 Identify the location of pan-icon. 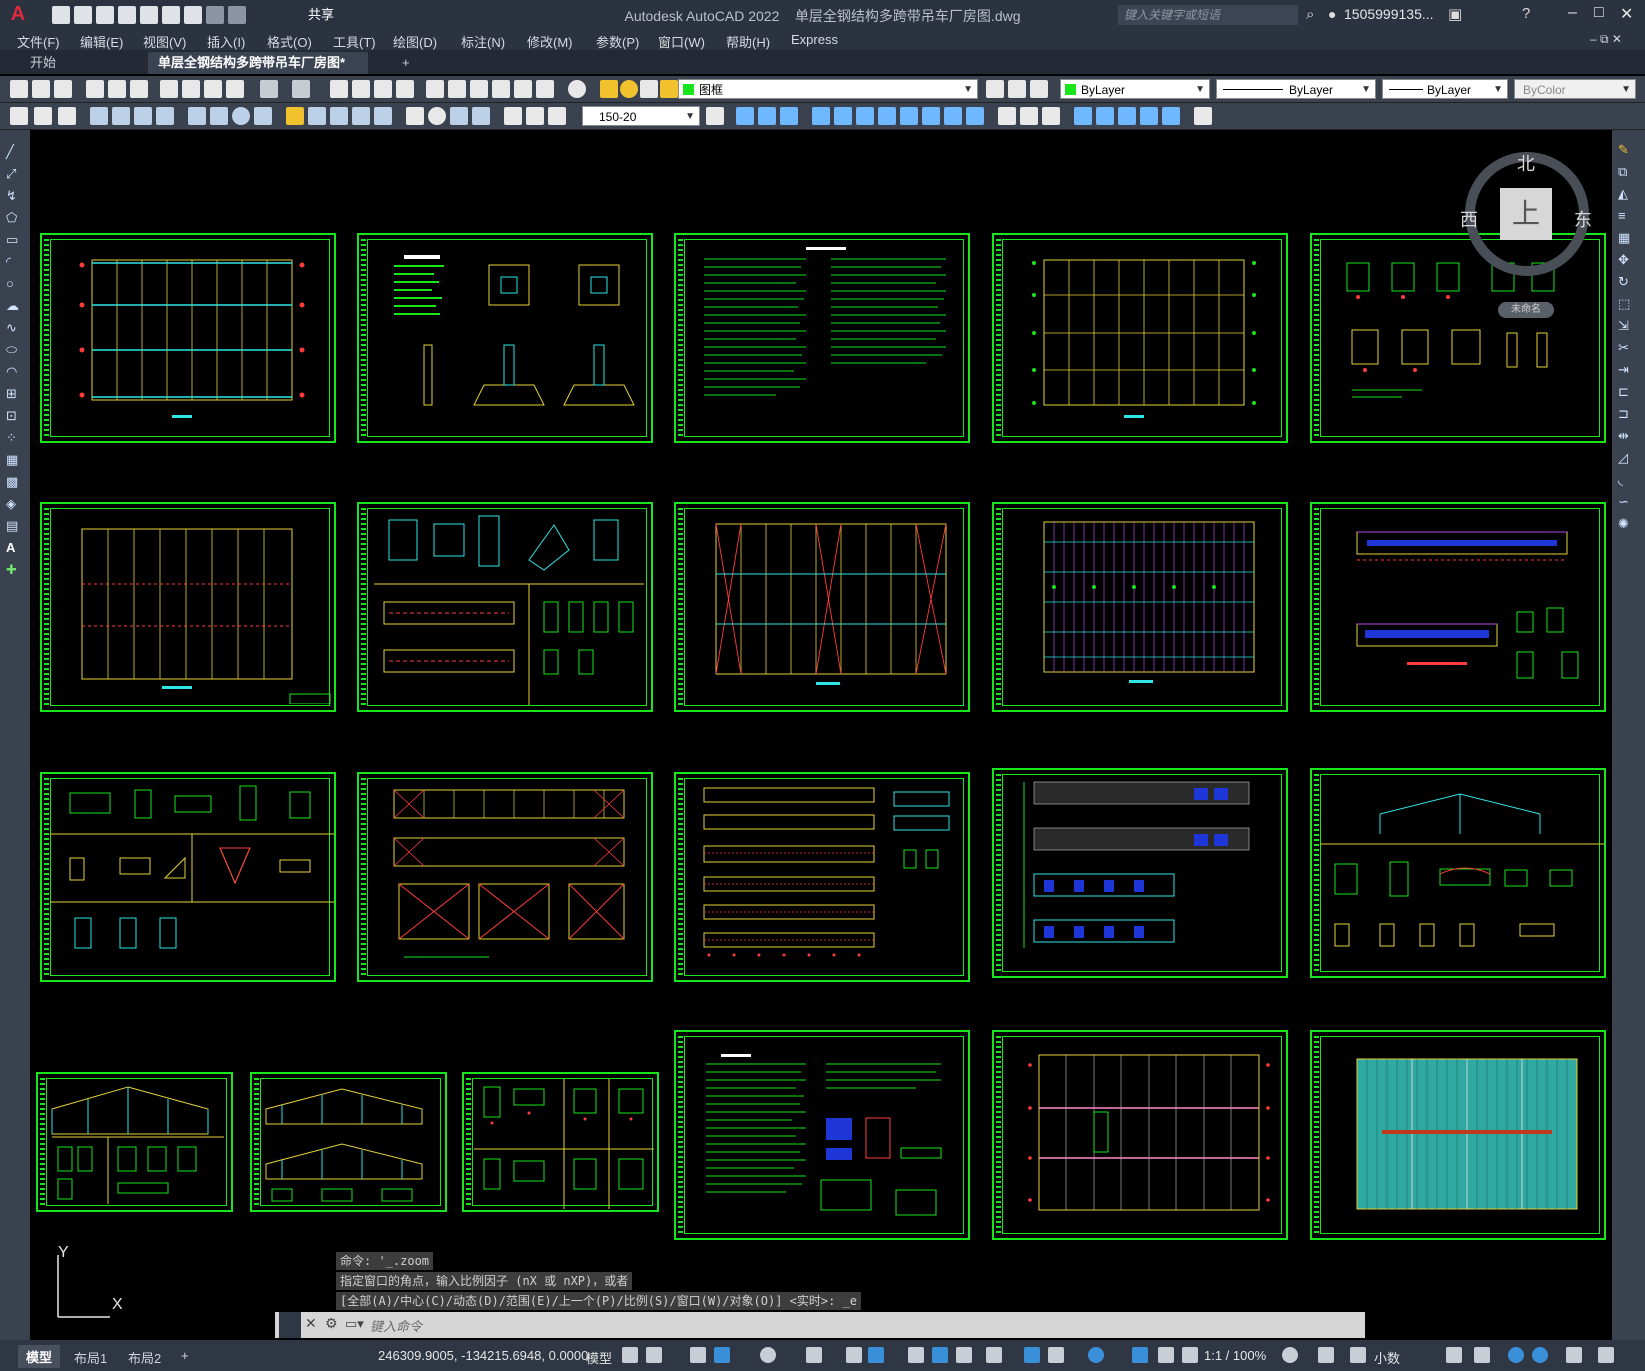
(339, 89).